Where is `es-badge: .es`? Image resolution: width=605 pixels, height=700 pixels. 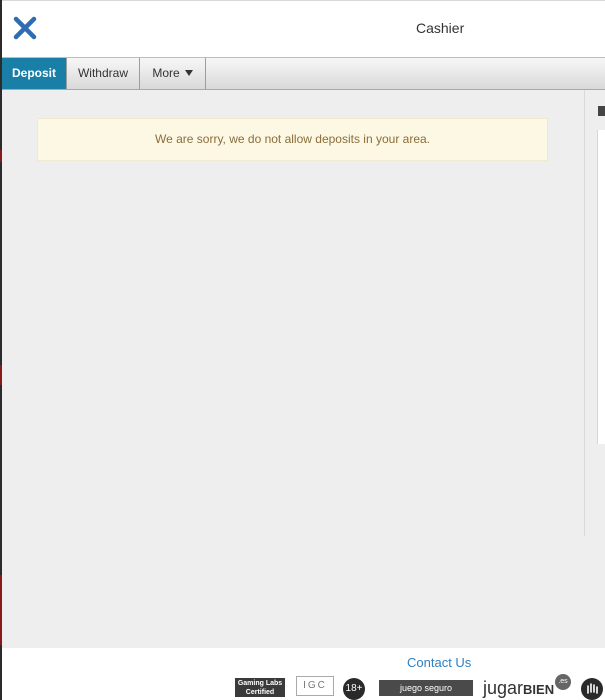
es-badge: .es is located at coordinates (563, 682).